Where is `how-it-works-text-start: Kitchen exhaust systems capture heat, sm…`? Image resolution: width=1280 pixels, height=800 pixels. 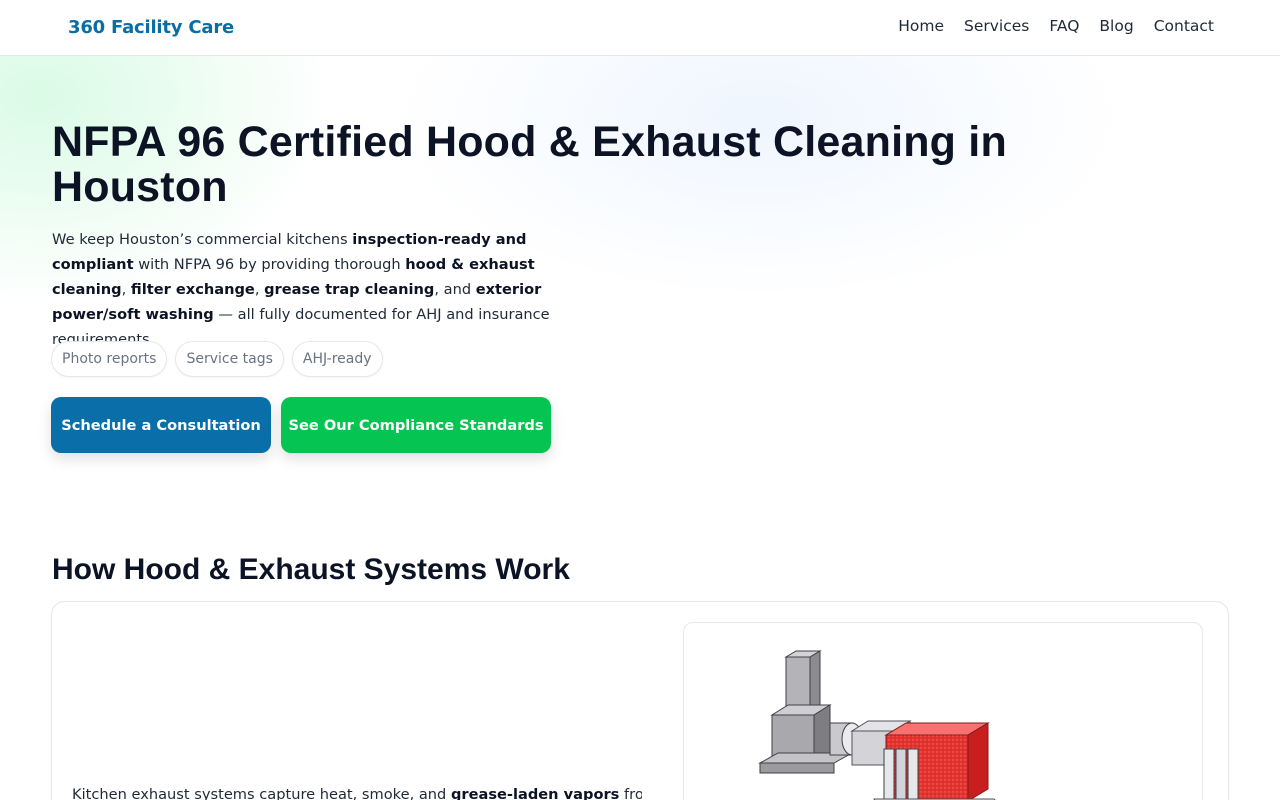 how-it-works-text-start: Kitchen exhaust systems capture heat, sm… is located at coordinates (261, 793).